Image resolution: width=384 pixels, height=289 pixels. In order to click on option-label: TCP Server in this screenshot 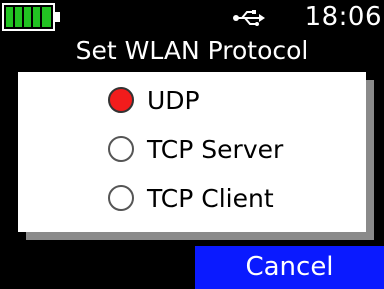, I will do `click(215, 149)`.